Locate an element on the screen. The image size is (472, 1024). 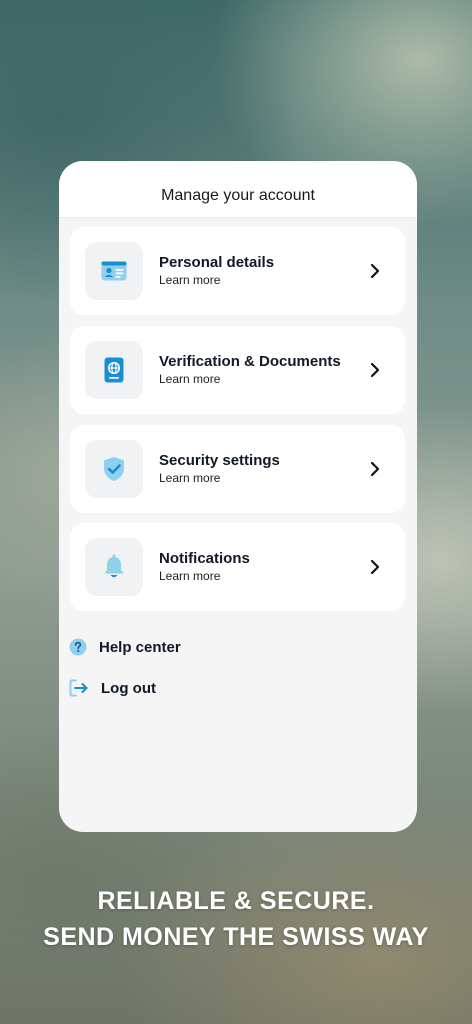
tagline-line-2: SEND MONEY THE SWISS WAY is located at coordinates (236, 937).